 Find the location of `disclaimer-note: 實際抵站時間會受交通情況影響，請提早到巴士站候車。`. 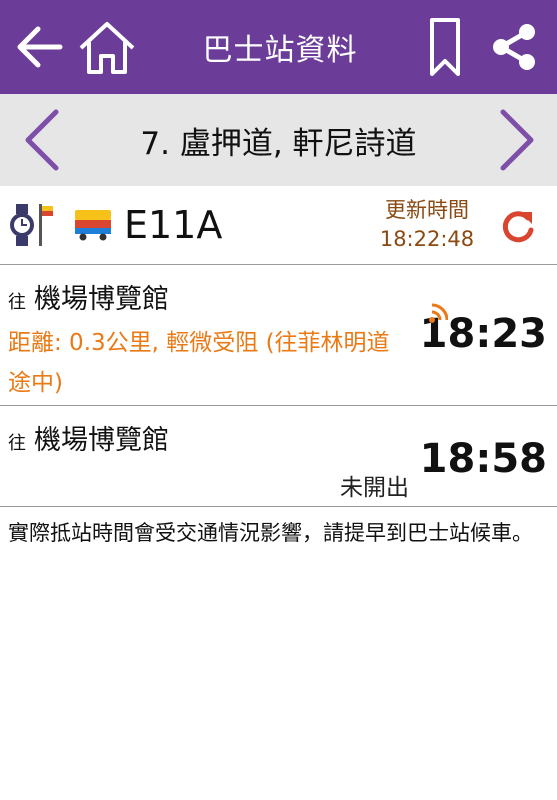

disclaimer-note: 實際抵站時間會受交通情況影響，請提早到巴士站候車。 is located at coordinates (270, 533).